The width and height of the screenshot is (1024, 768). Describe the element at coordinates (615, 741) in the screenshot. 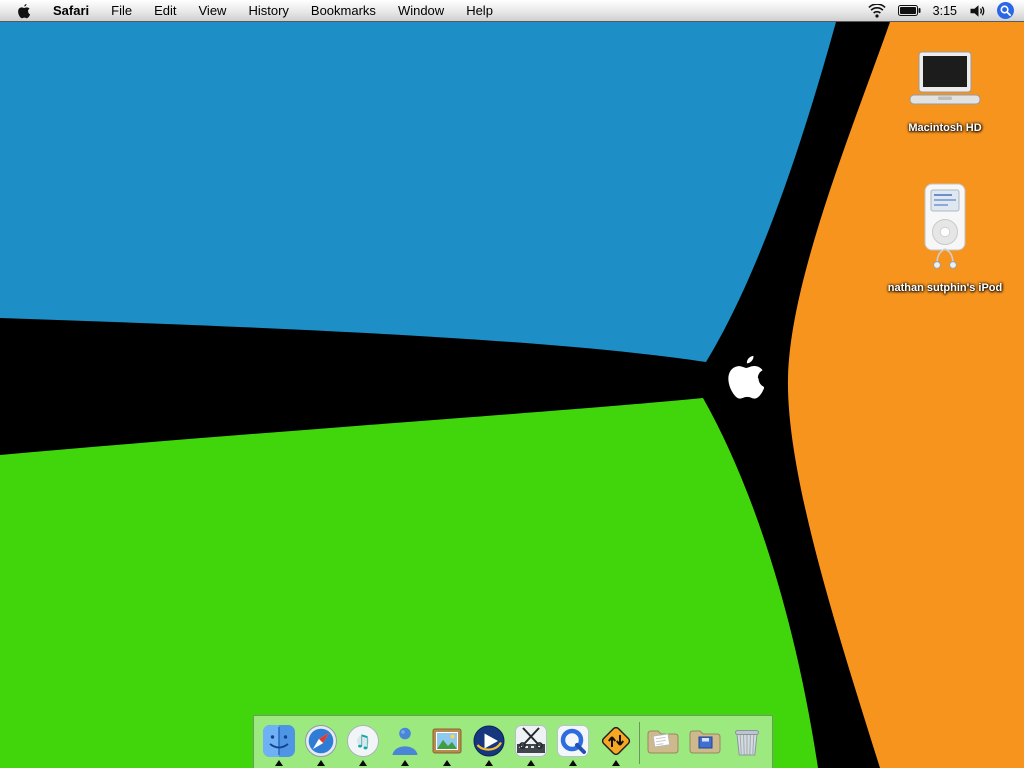

I see `road-sign-icon` at that location.